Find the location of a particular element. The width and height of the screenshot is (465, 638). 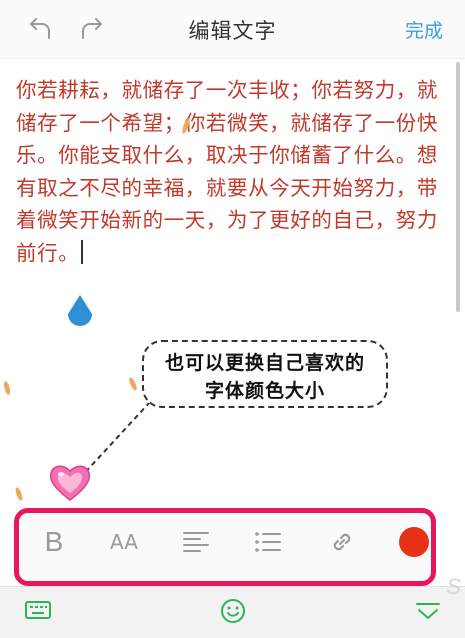

top-bar: 编辑文字 完成 is located at coordinates (232, 29).